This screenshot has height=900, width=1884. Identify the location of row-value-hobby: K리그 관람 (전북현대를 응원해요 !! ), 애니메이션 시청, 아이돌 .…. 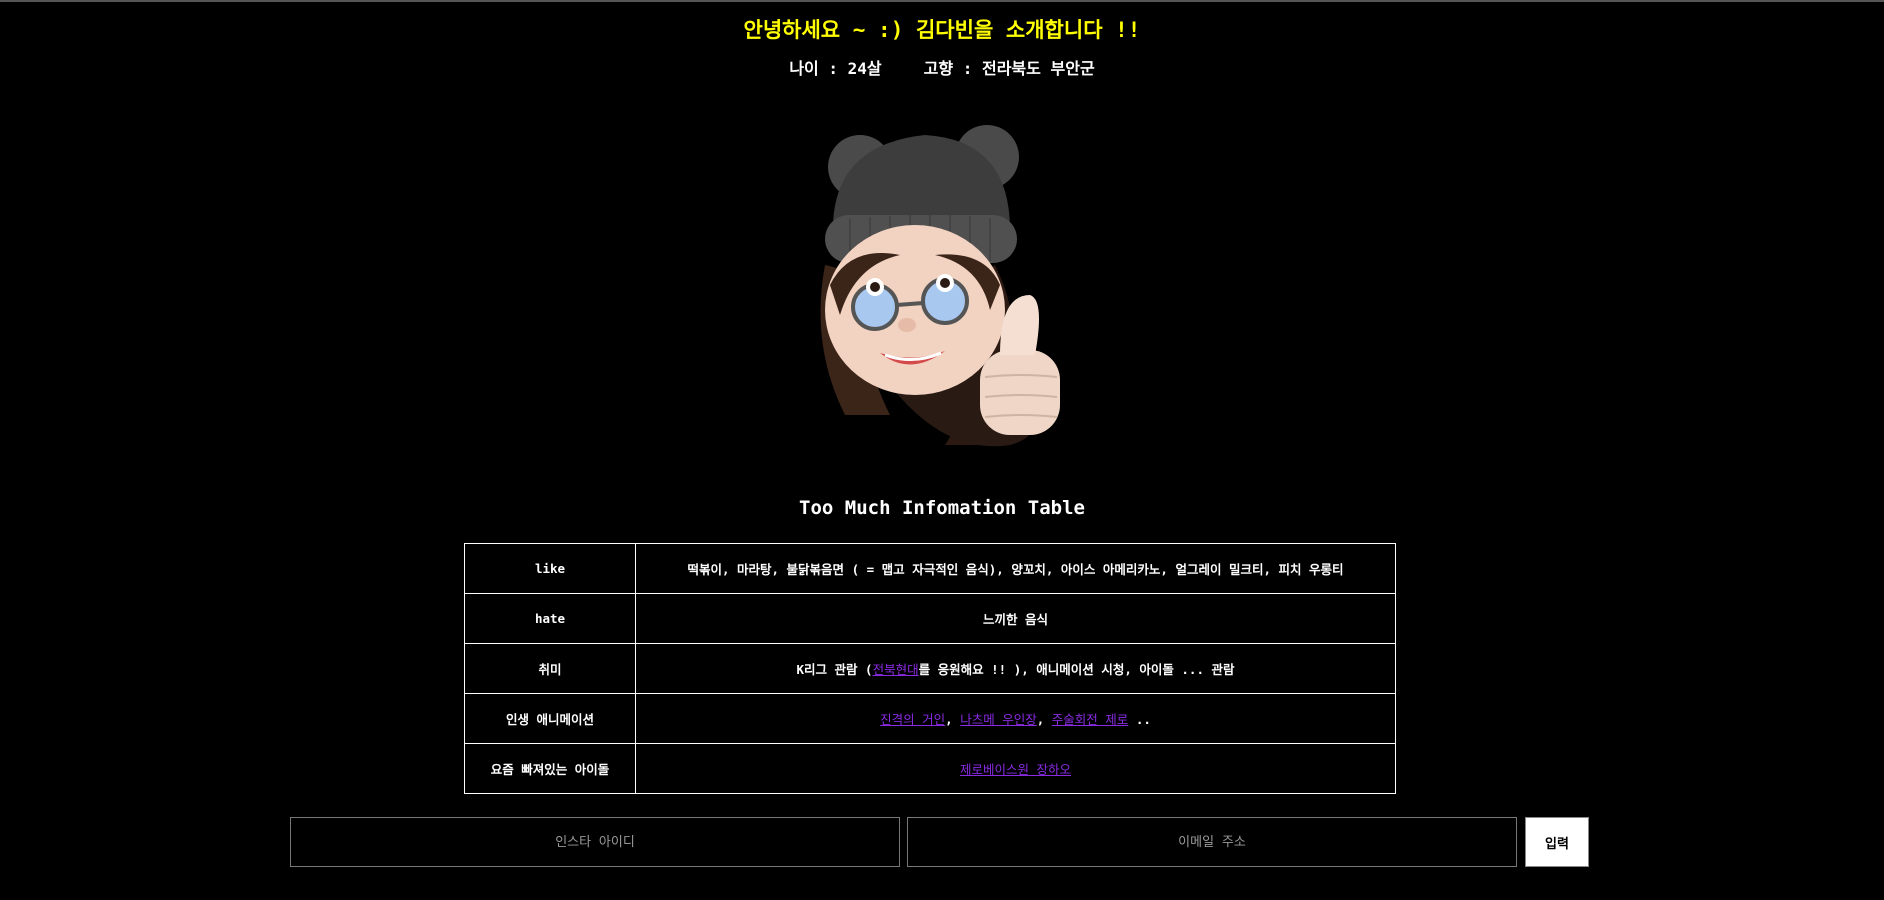
(1015, 668).